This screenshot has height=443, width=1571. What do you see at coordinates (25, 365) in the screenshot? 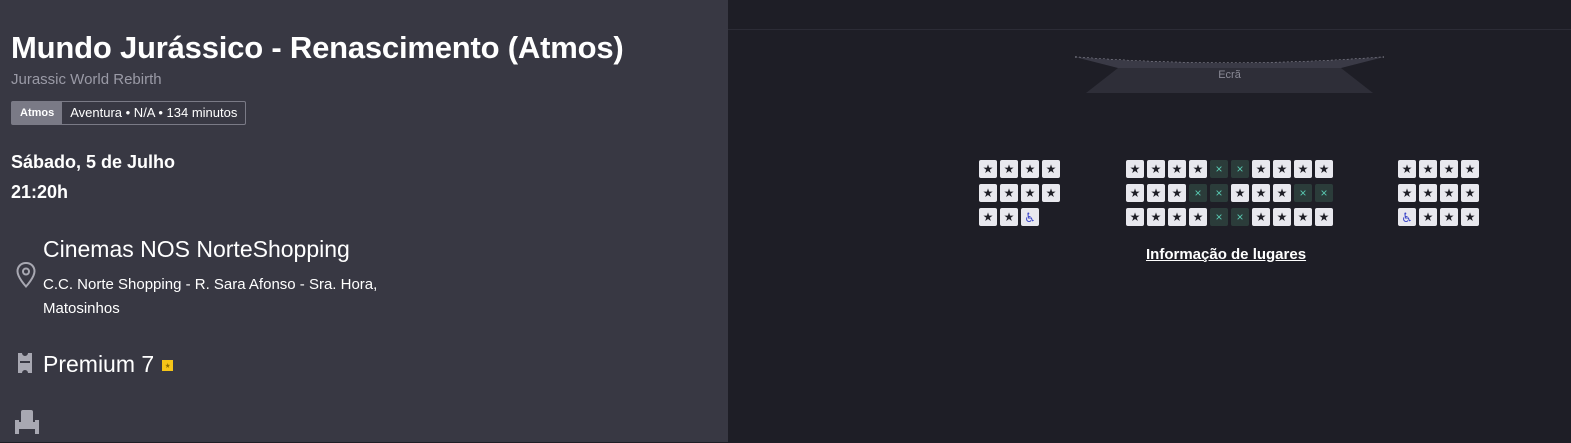
I see `ticket-icon` at bounding box center [25, 365].